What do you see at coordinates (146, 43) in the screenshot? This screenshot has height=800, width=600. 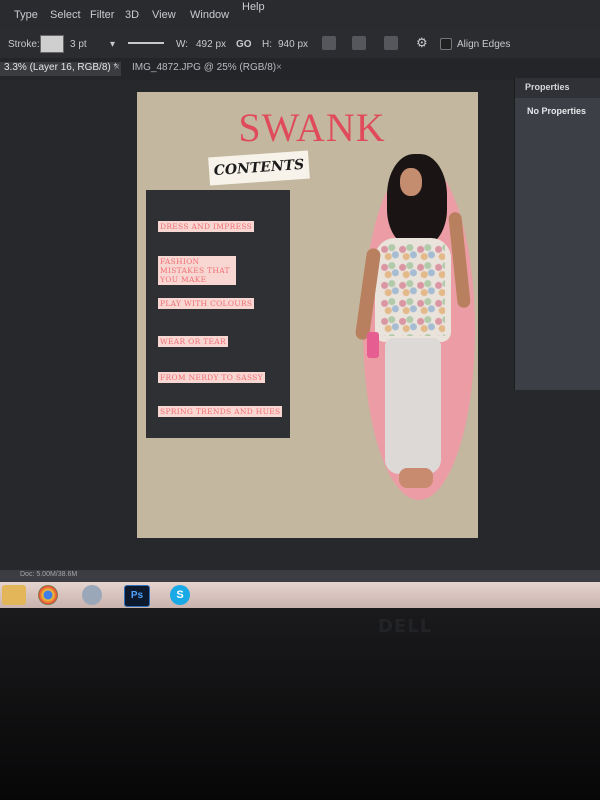 I see `stroke-type-dropdown` at bounding box center [146, 43].